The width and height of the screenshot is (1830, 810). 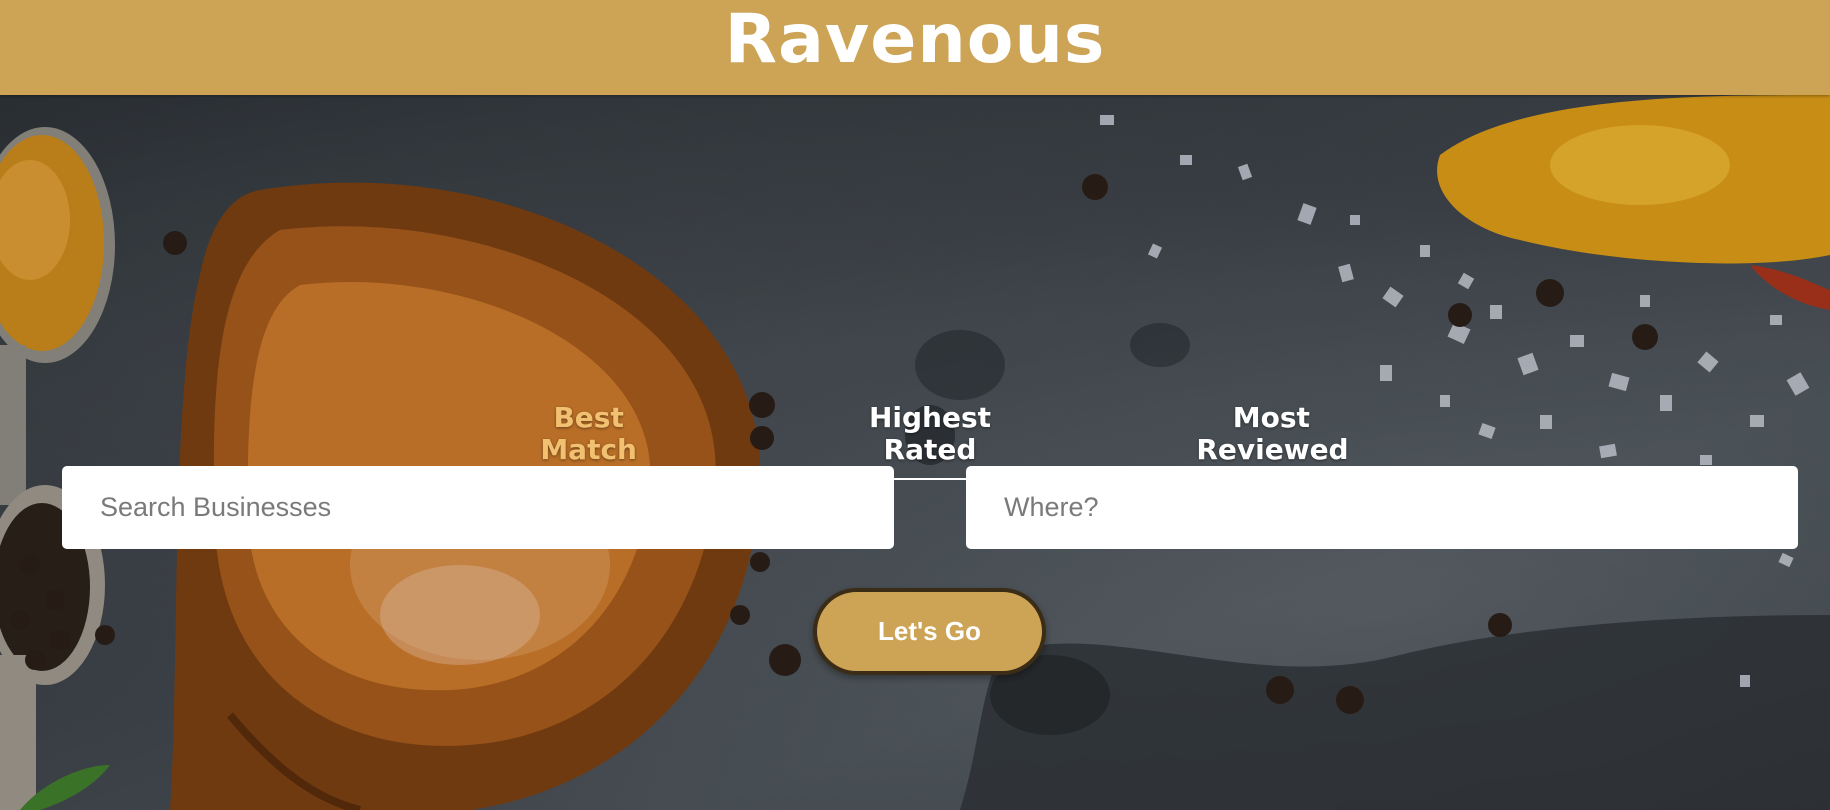 I want to click on search-fields, so click(x=930, y=507).